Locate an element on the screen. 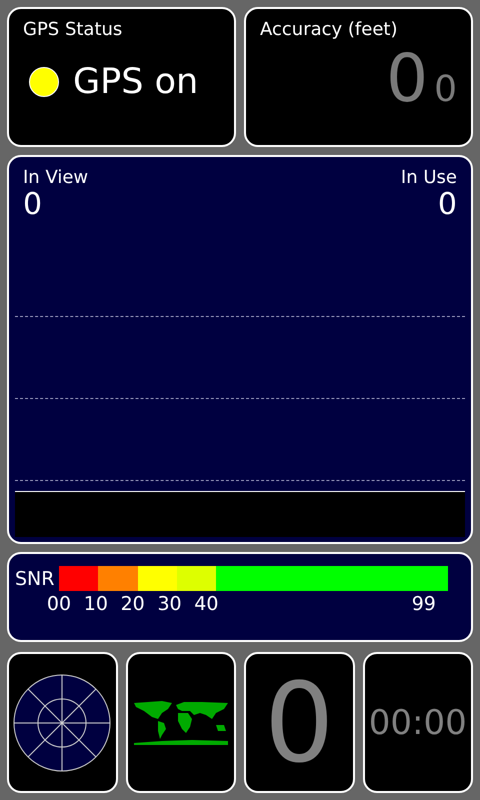 This screenshot has width=480, height=800. status-text: GPS on is located at coordinates (135, 82).